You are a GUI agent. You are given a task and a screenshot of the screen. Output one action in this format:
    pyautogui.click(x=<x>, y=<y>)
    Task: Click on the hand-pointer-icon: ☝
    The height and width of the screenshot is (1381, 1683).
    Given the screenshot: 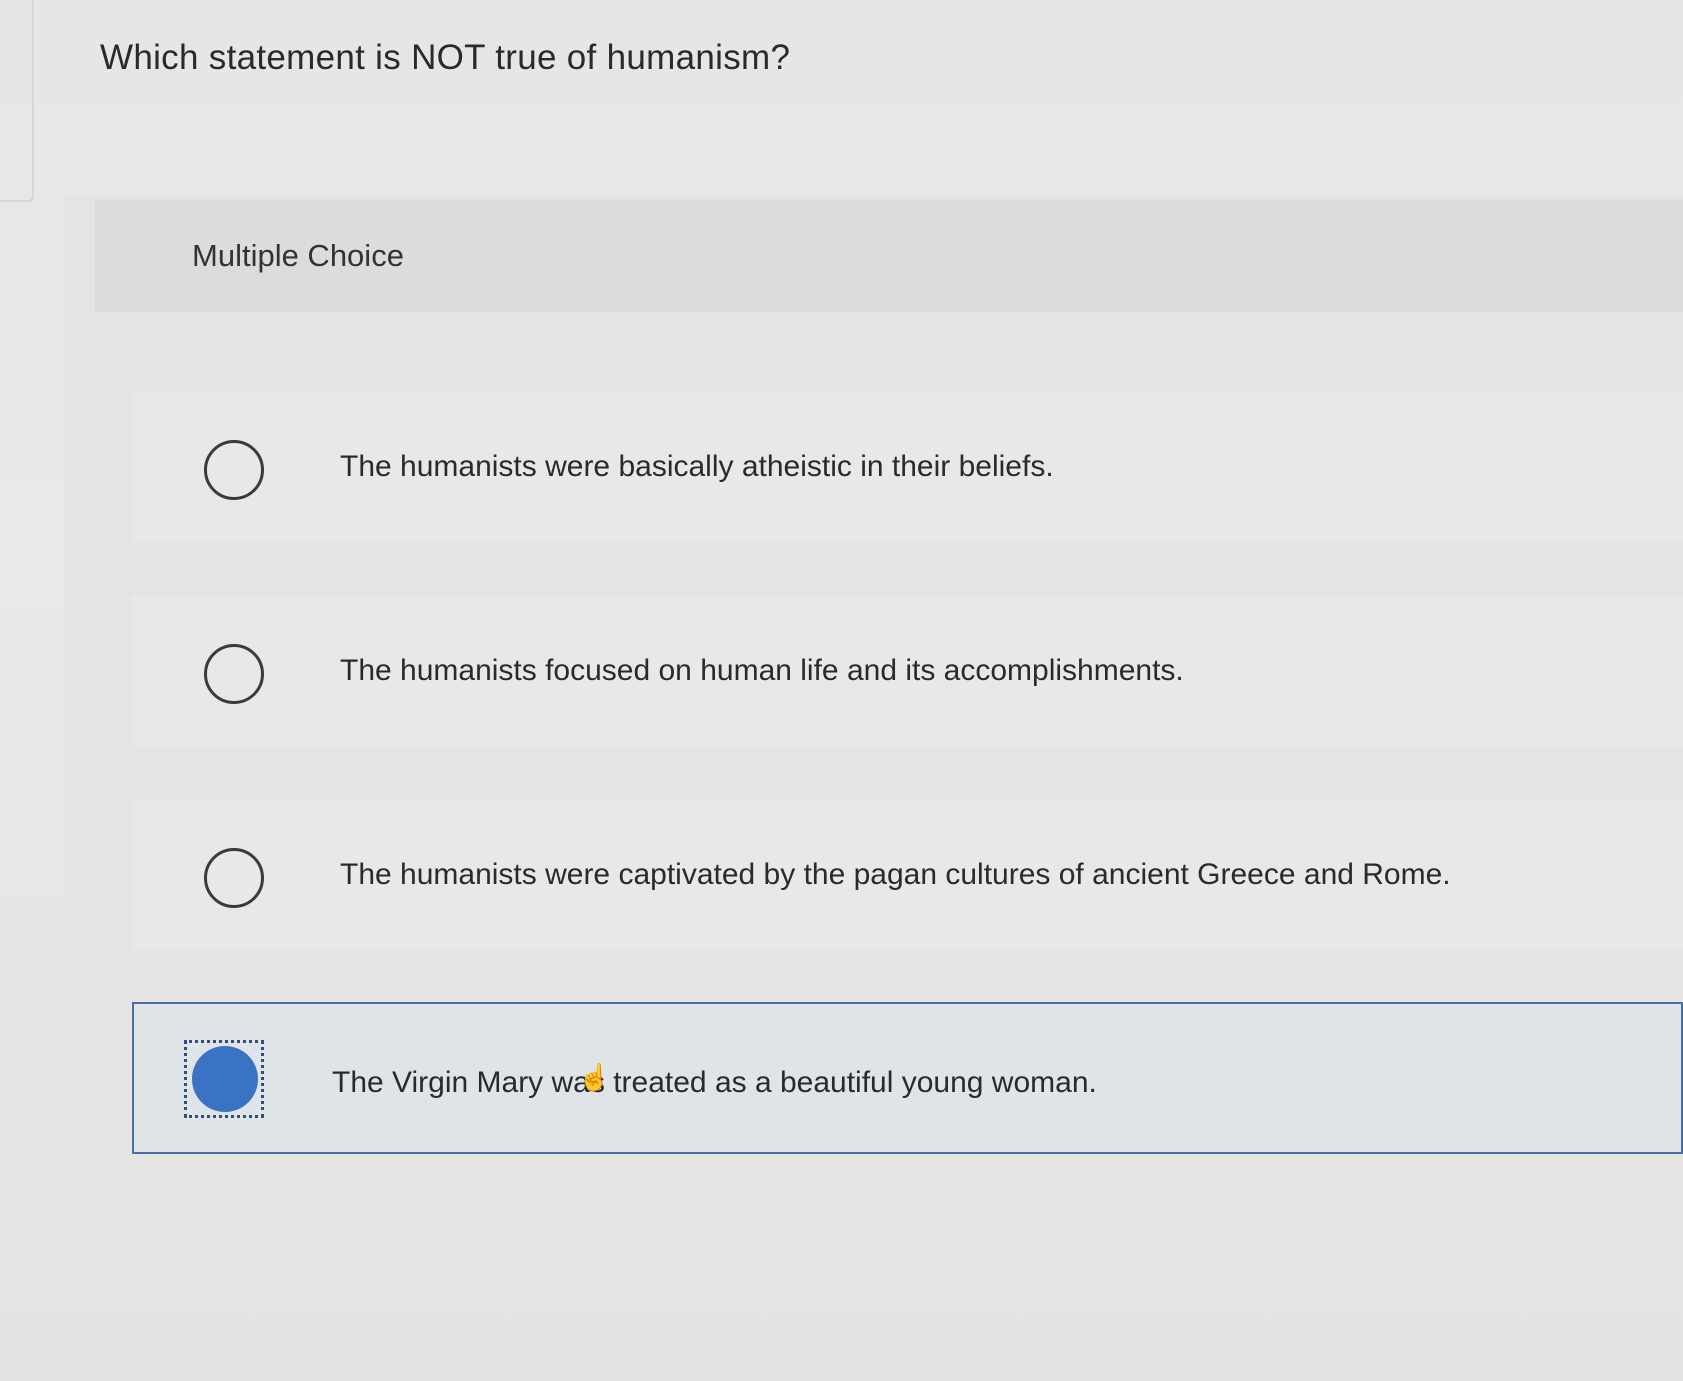 What is the action you would take?
    pyautogui.click(x=594, y=1077)
    